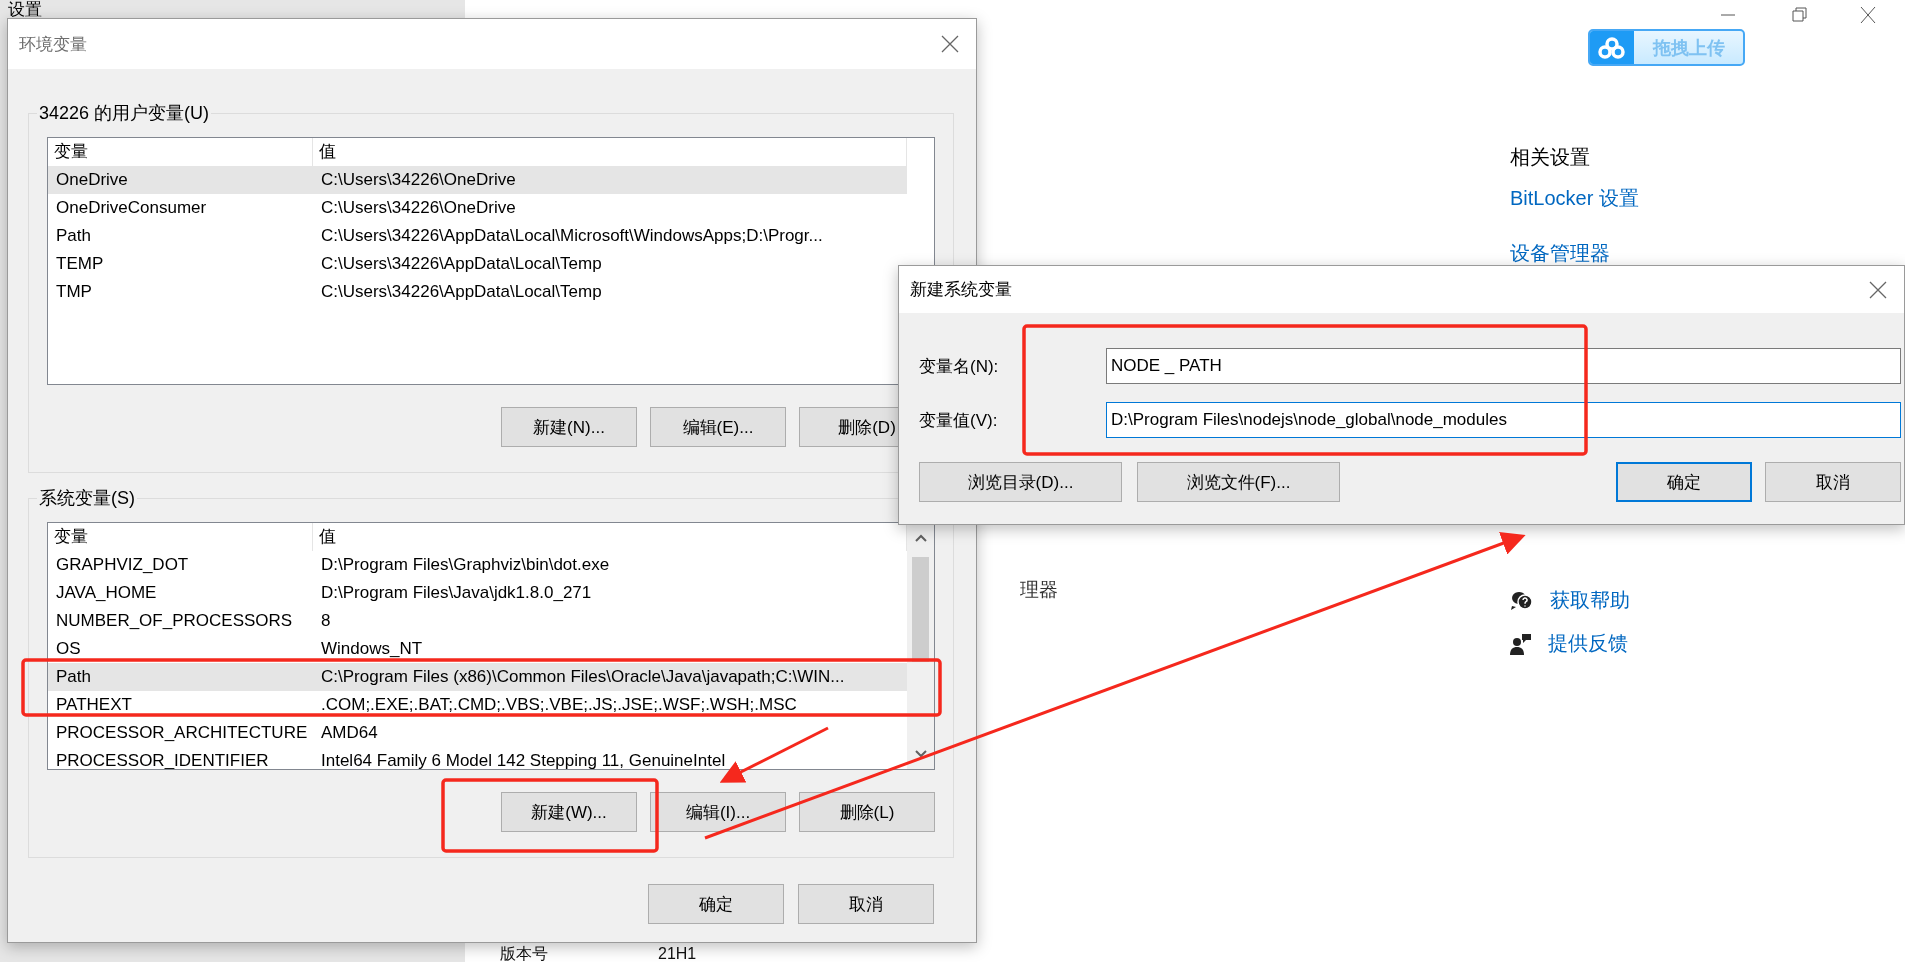 Image resolution: width=1905 pixels, height=962 pixels. What do you see at coordinates (25, 10) in the screenshot?
I see `window-title: 设置` at bounding box center [25, 10].